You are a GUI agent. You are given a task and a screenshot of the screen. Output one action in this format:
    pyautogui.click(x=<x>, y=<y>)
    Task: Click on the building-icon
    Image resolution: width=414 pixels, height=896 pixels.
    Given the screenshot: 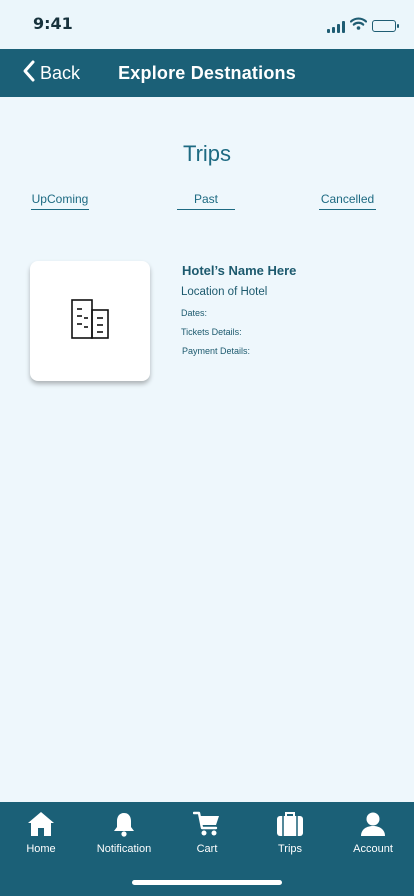 What is the action you would take?
    pyautogui.click(x=90, y=321)
    